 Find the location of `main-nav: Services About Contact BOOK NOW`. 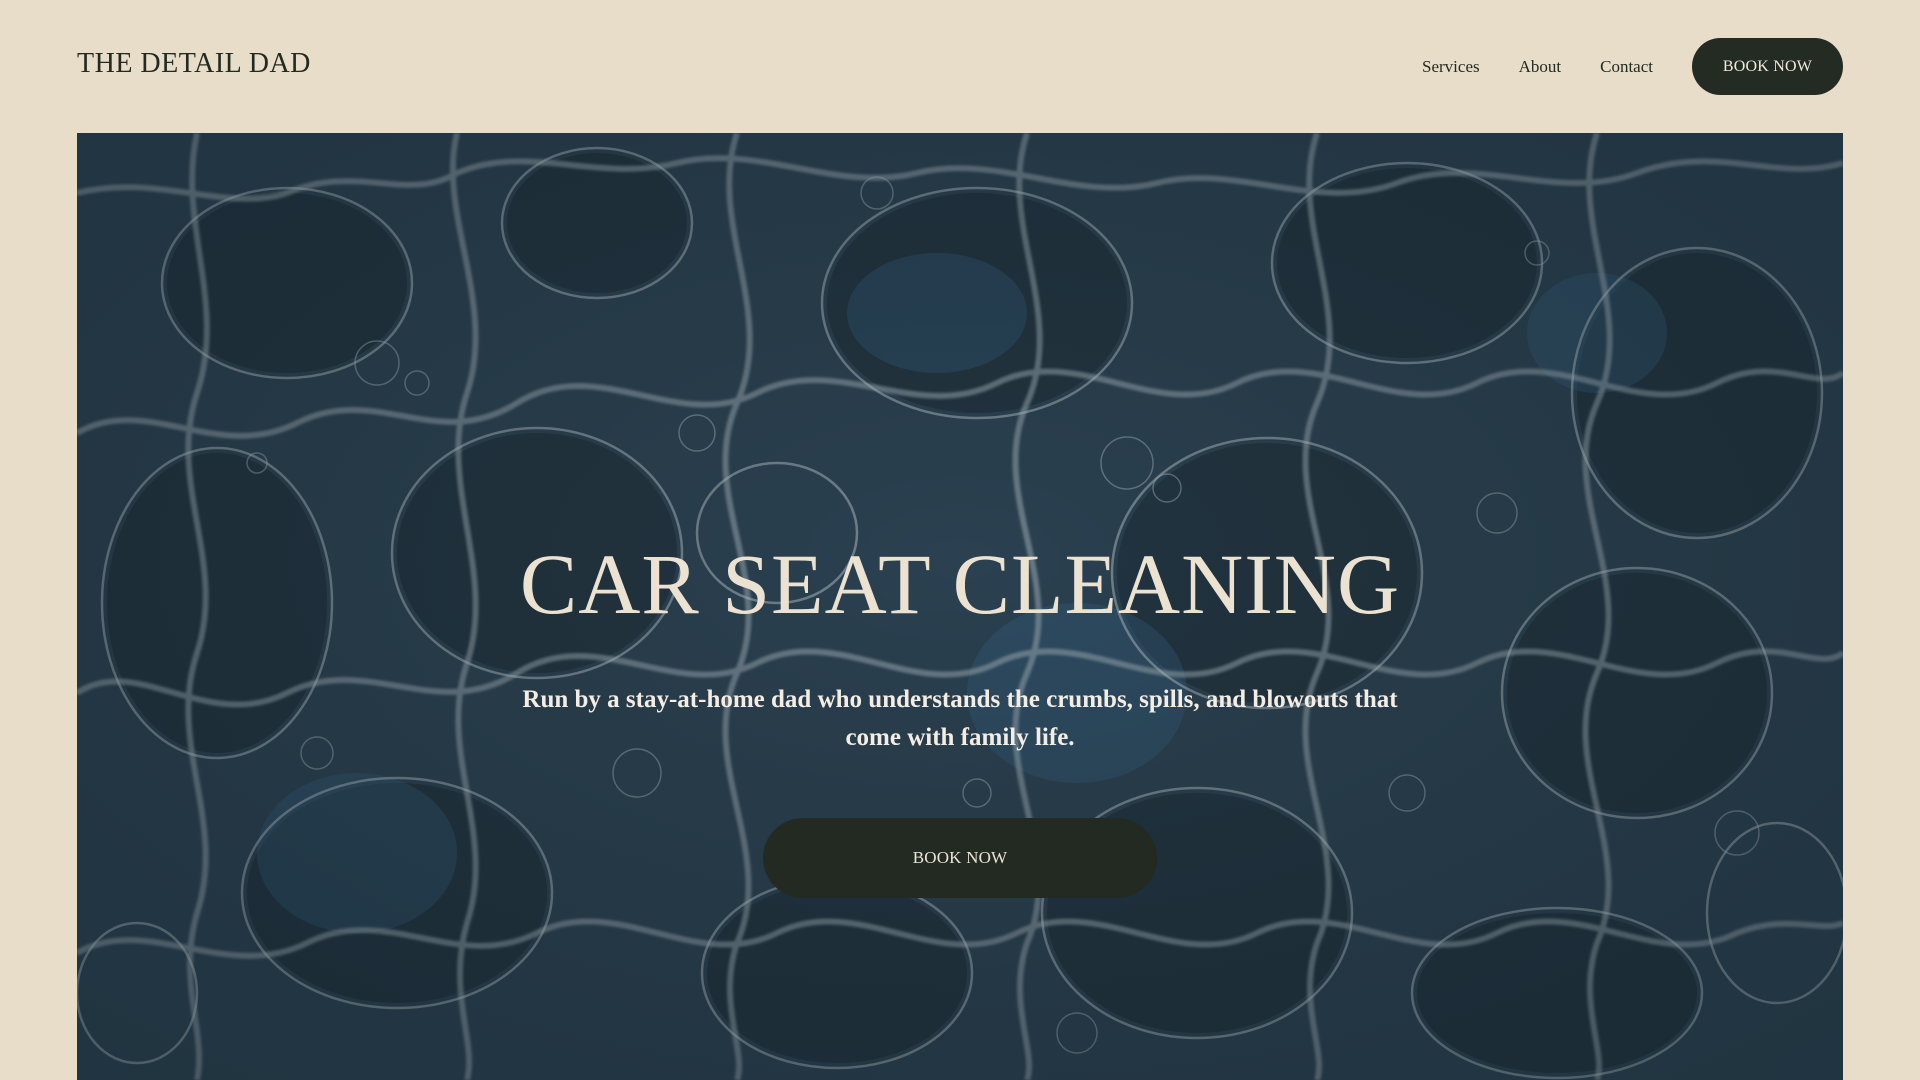

main-nav: Services About Contact BOOK NOW is located at coordinates (1632, 66).